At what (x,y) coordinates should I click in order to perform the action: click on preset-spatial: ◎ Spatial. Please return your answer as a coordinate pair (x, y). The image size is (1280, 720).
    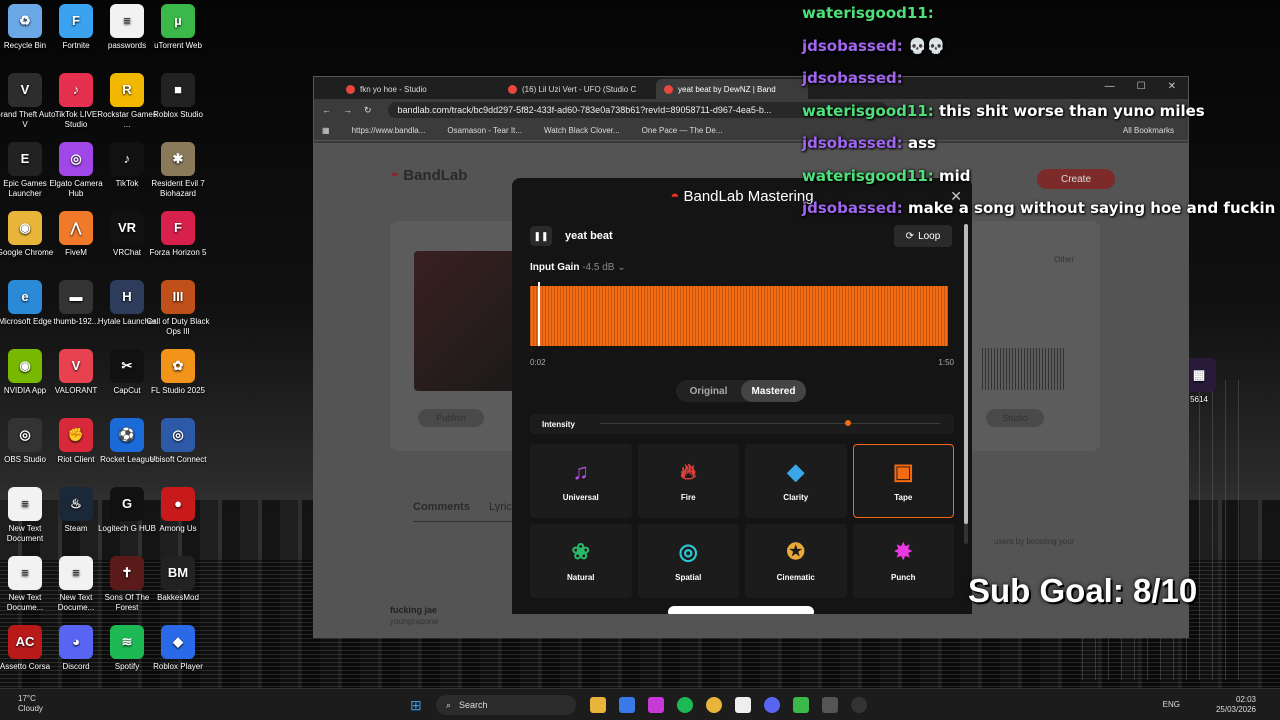
    Looking at the image, I should click on (688, 561).